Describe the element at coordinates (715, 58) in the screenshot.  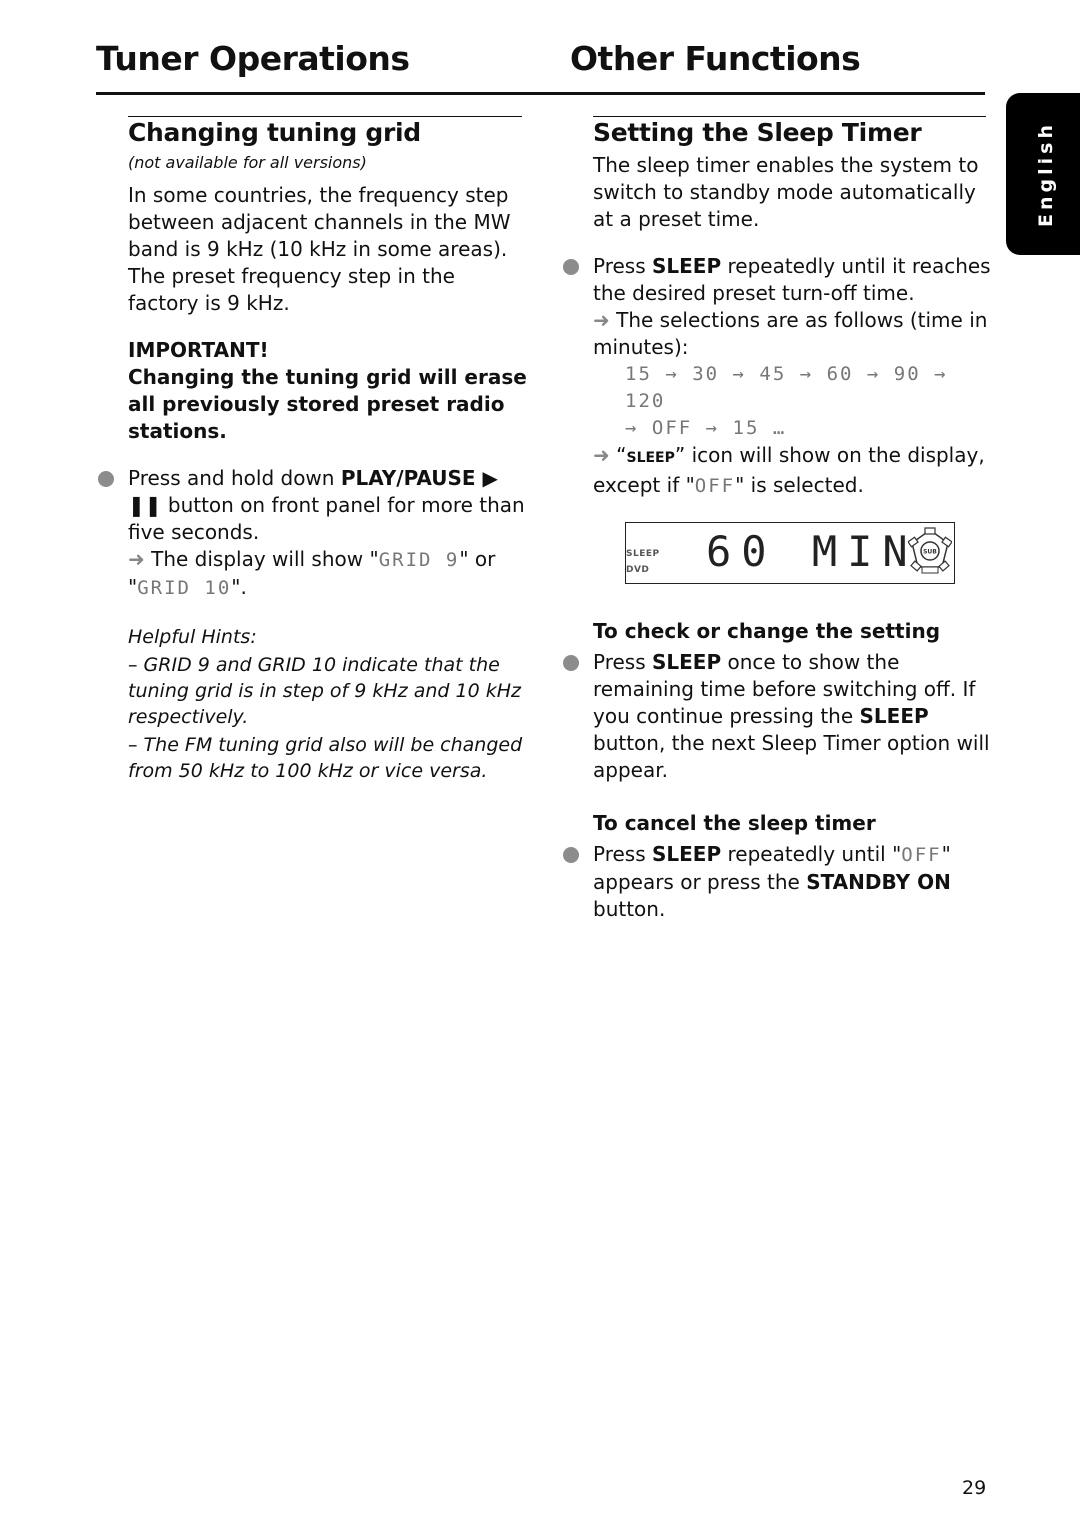
I see `page-title-other-functions: Other Functions` at that location.